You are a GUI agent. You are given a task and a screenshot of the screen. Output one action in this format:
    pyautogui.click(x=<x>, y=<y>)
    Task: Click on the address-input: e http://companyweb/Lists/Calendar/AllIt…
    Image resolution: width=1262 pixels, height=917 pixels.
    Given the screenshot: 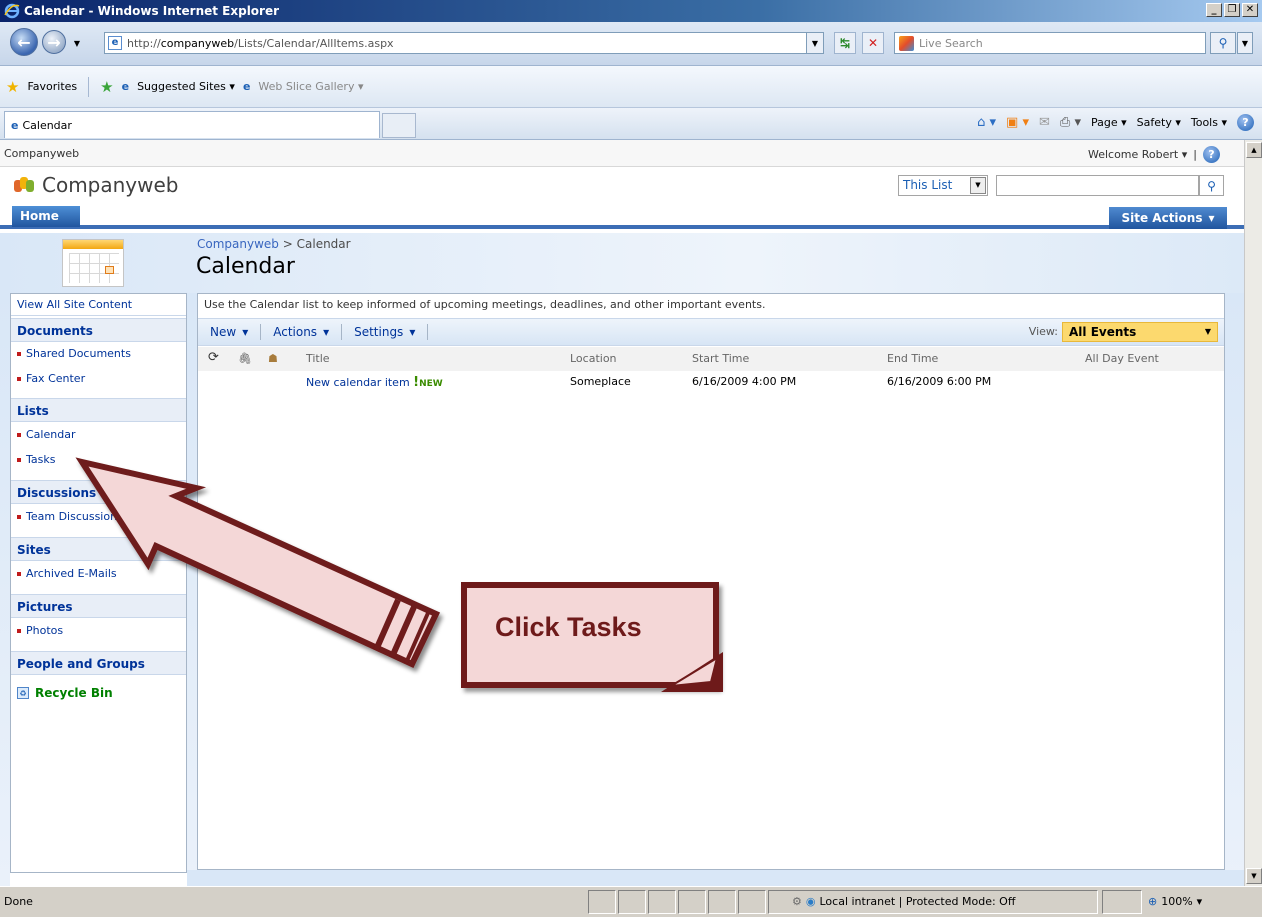 What is the action you would take?
    pyautogui.click(x=464, y=43)
    